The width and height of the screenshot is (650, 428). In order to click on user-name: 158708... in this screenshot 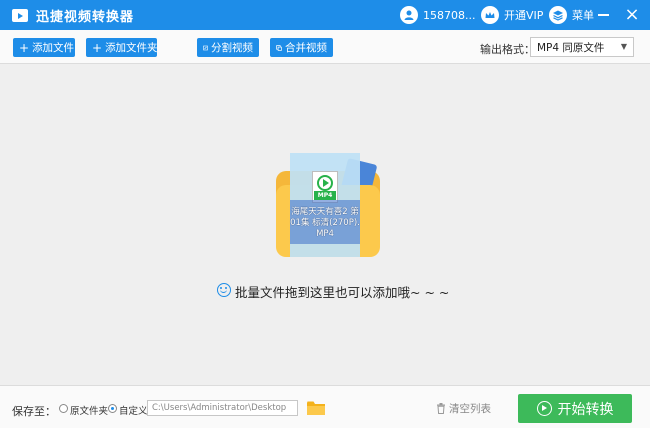, I will do `click(449, 15)`.